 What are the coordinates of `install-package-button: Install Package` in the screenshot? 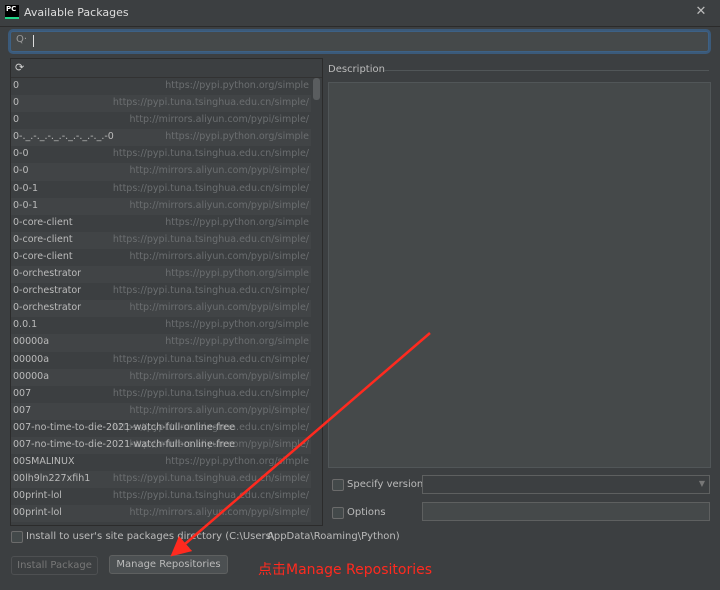 It's located at (54, 565).